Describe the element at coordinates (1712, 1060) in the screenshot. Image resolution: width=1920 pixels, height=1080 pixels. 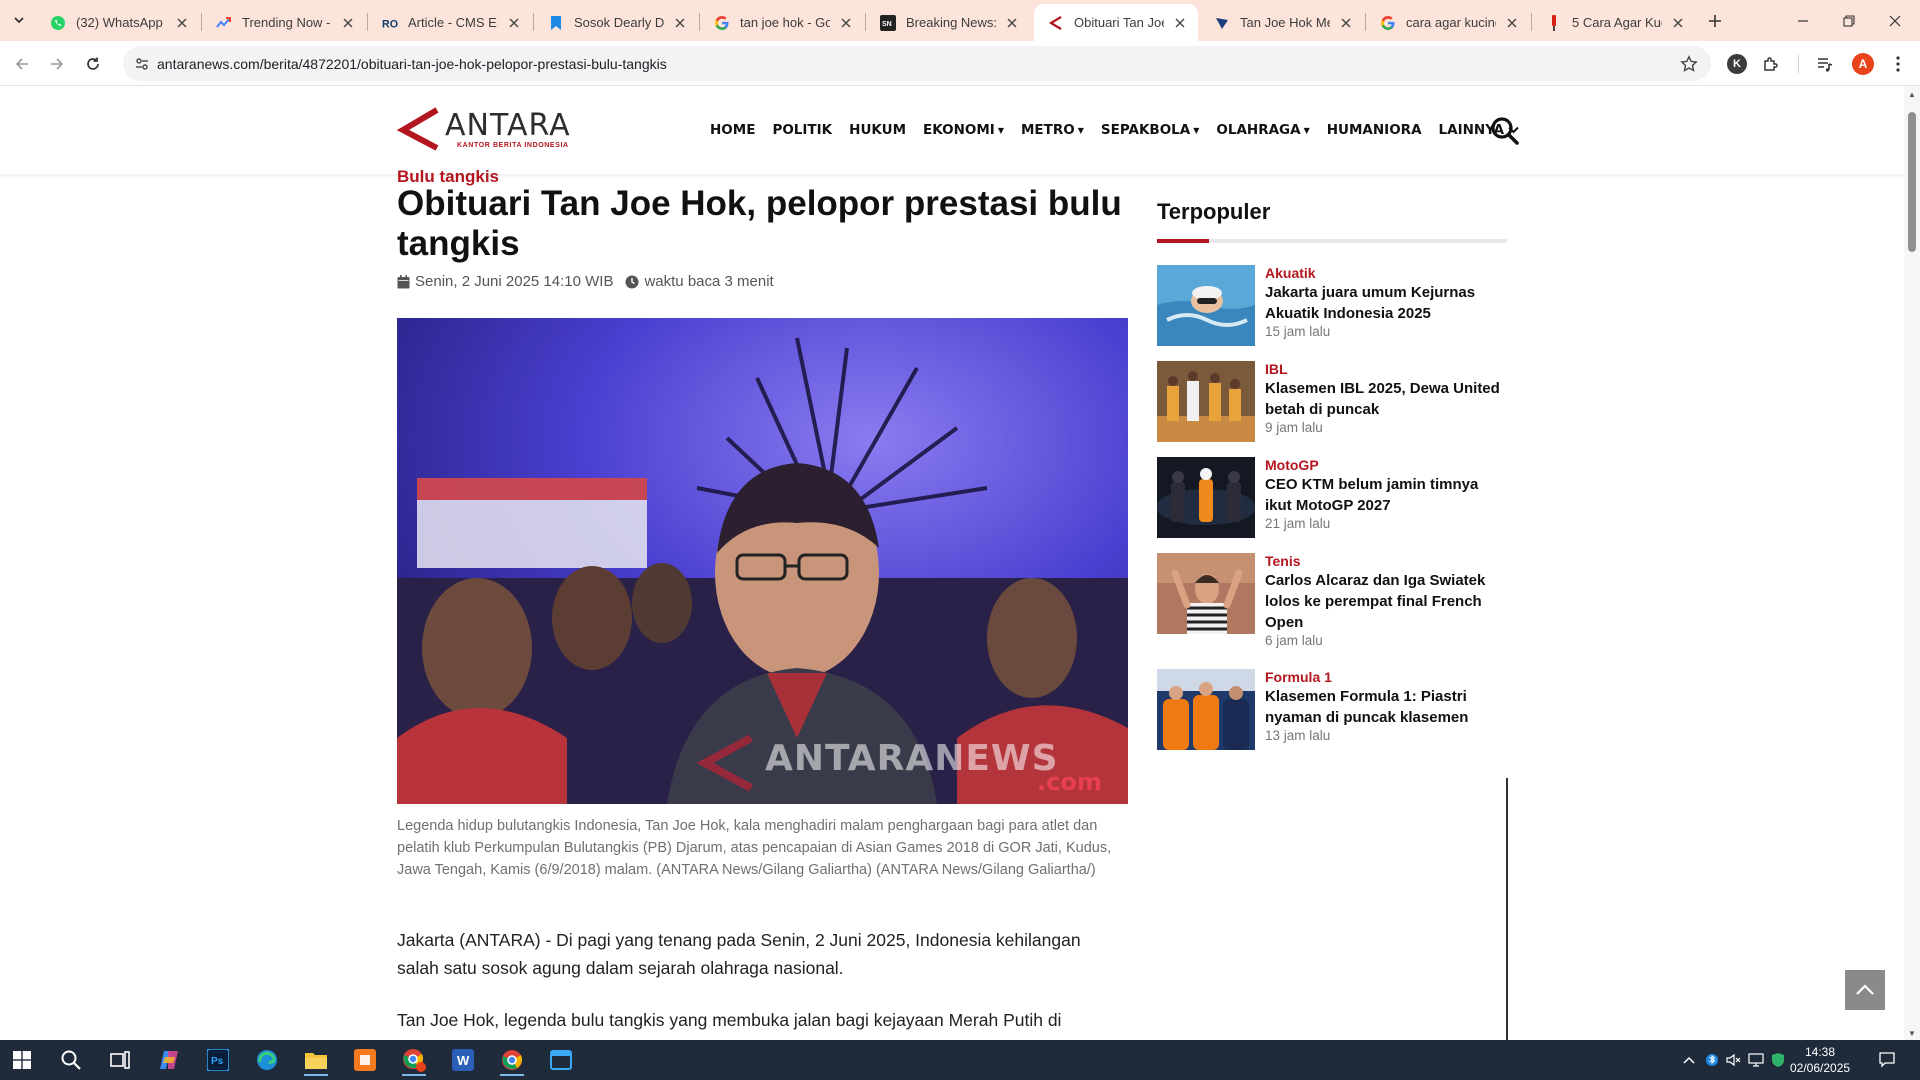
I see `bluetooth-tray` at that location.